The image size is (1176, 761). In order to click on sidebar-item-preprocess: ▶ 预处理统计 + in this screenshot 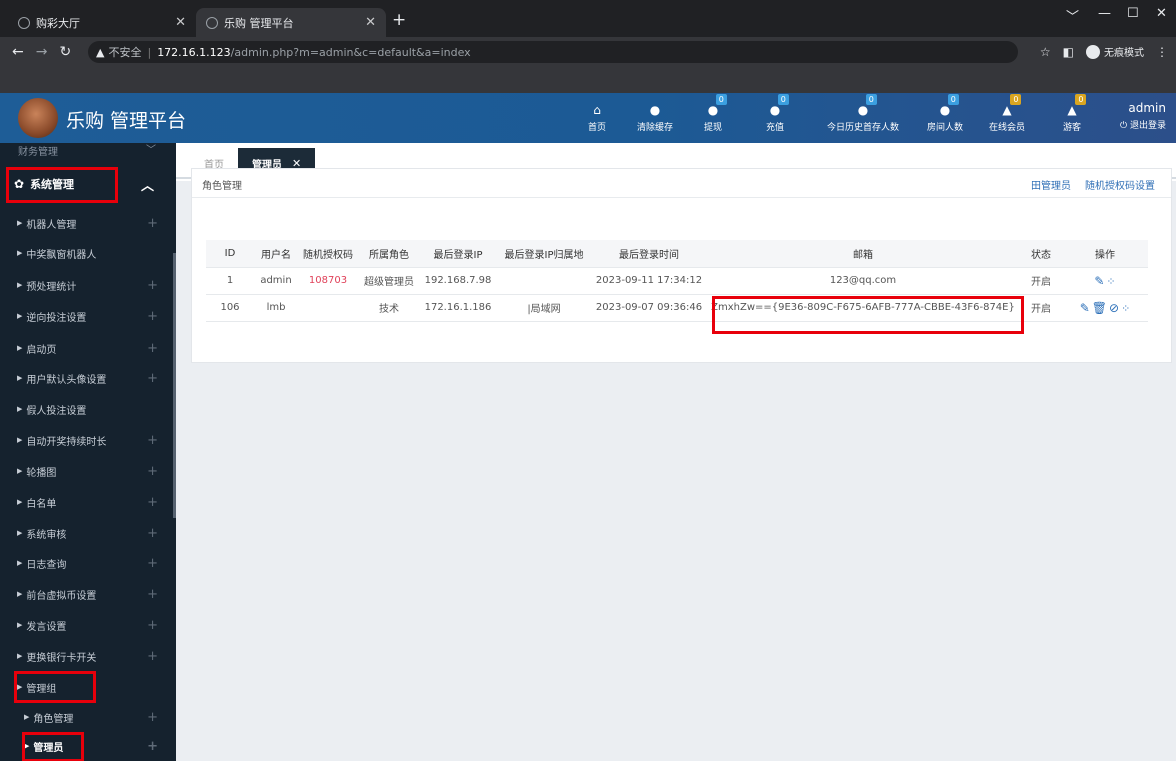, I will do `click(88, 285)`.